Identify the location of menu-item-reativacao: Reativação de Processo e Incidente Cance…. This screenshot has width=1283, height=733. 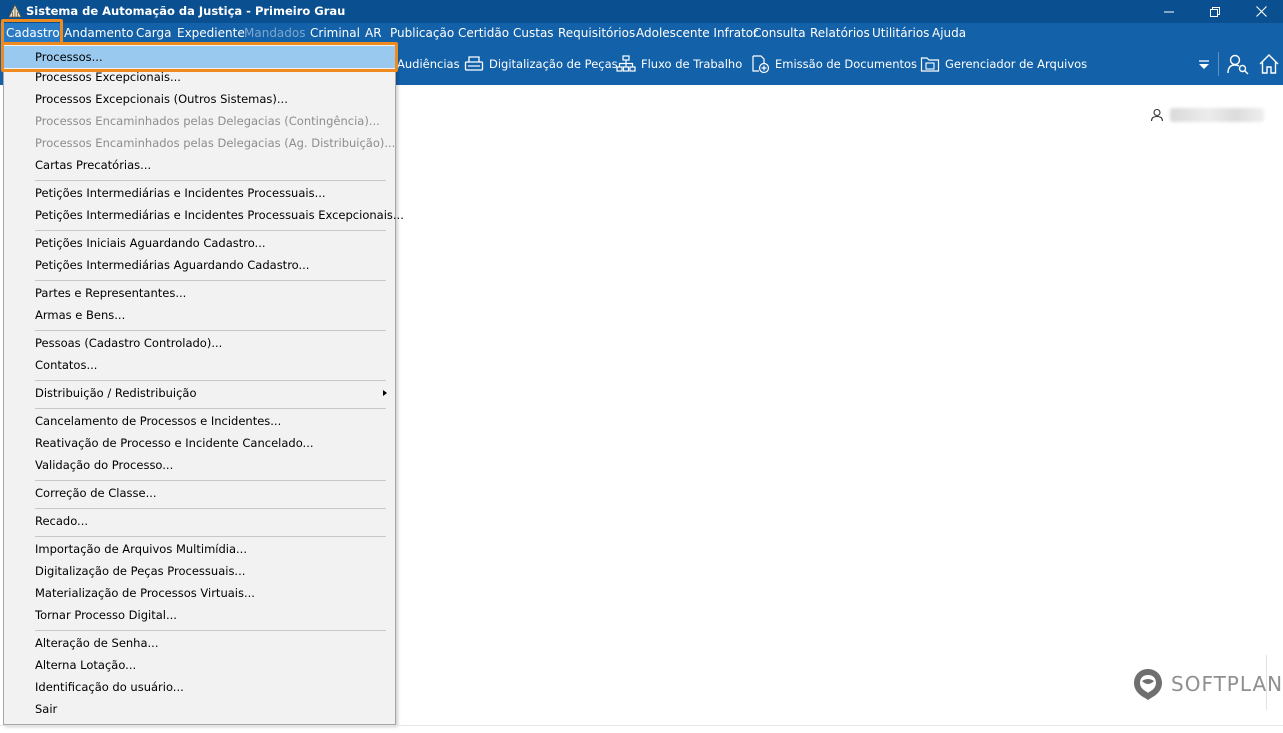
(199, 443).